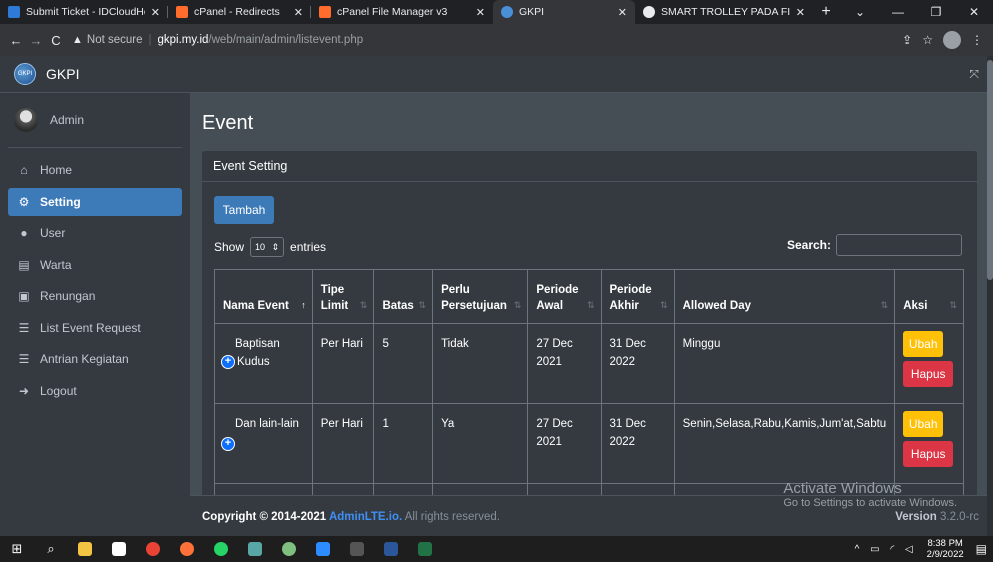 This screenshot has width=993, height=562. I want to click on share-icon: ⇪, so click(907, 40).